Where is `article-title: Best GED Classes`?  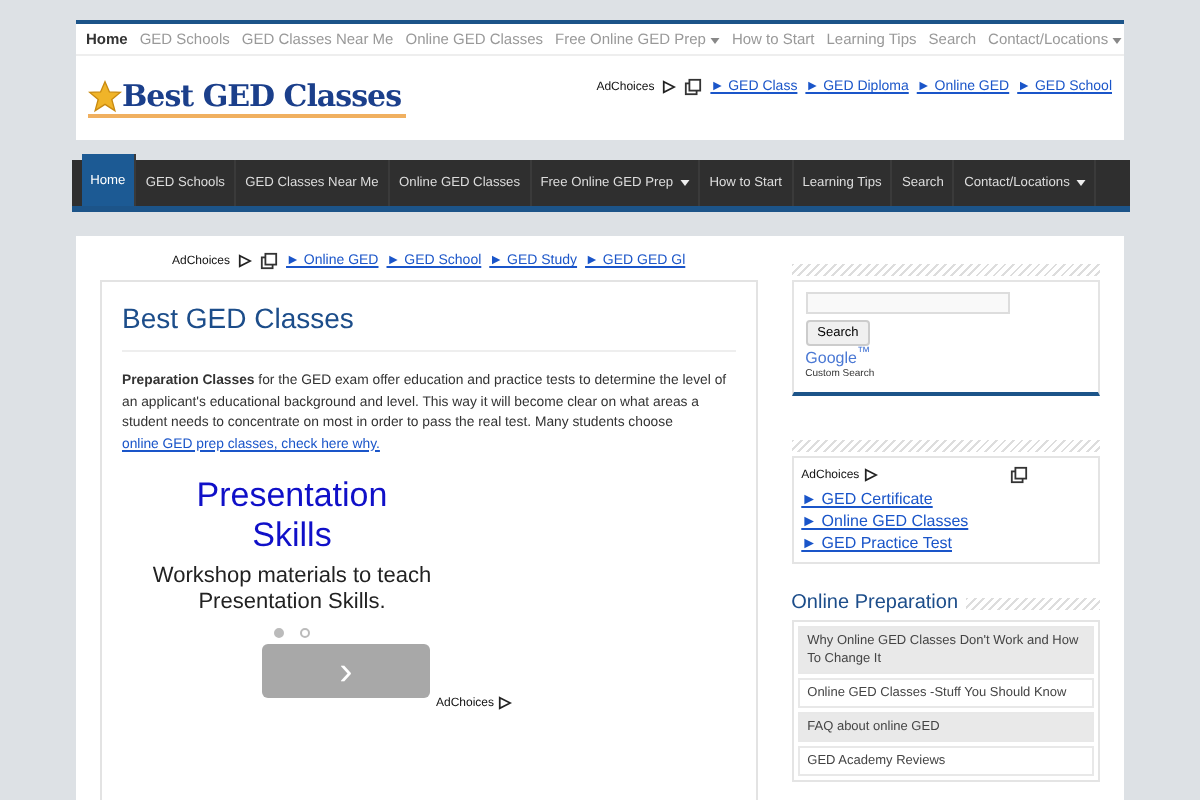
article-title: Best GED Classes is located at coordinates (429, 327).